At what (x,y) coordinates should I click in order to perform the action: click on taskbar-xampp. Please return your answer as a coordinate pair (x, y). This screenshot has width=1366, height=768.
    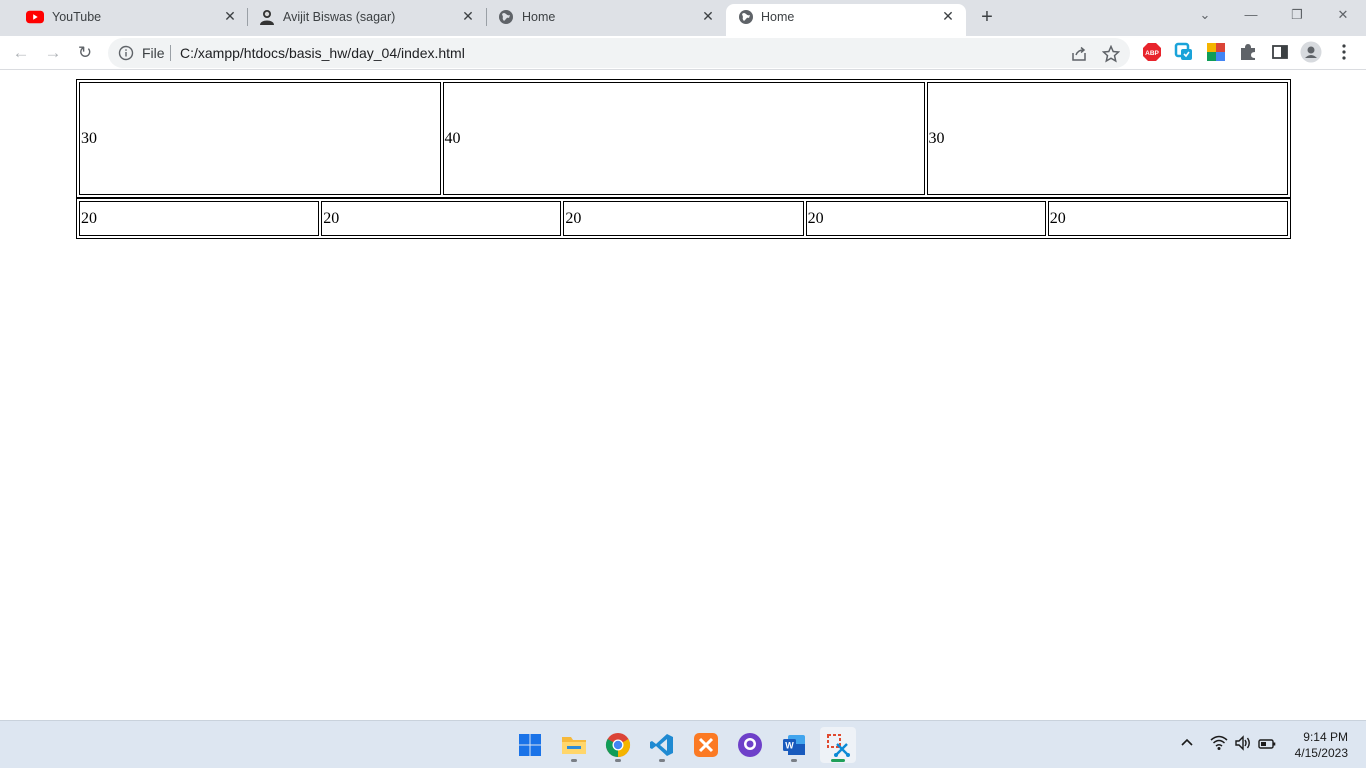
    Looking at the image, I should click on (706, 745).